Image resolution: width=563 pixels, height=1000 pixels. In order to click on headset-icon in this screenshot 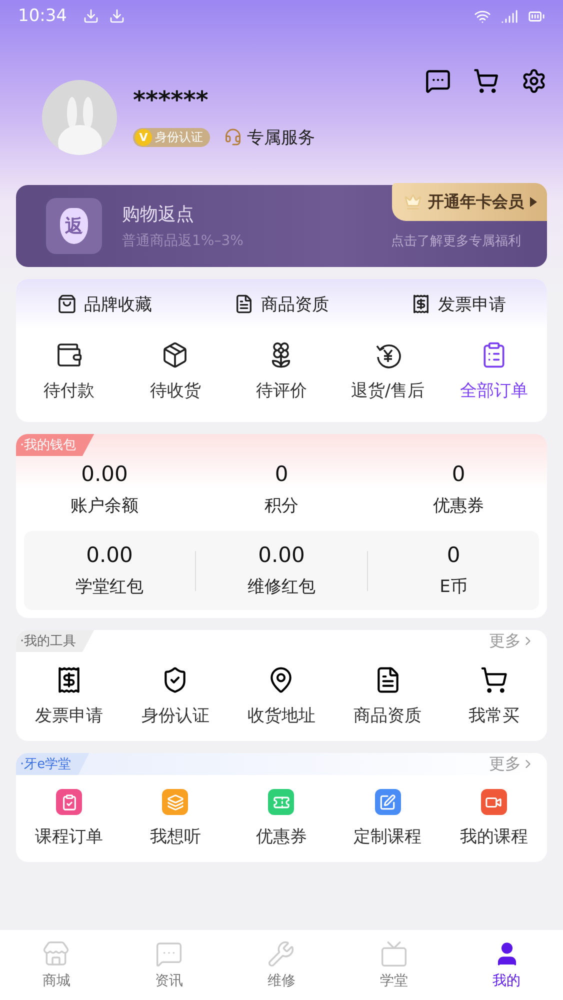, I will do `click(233, 137)`.